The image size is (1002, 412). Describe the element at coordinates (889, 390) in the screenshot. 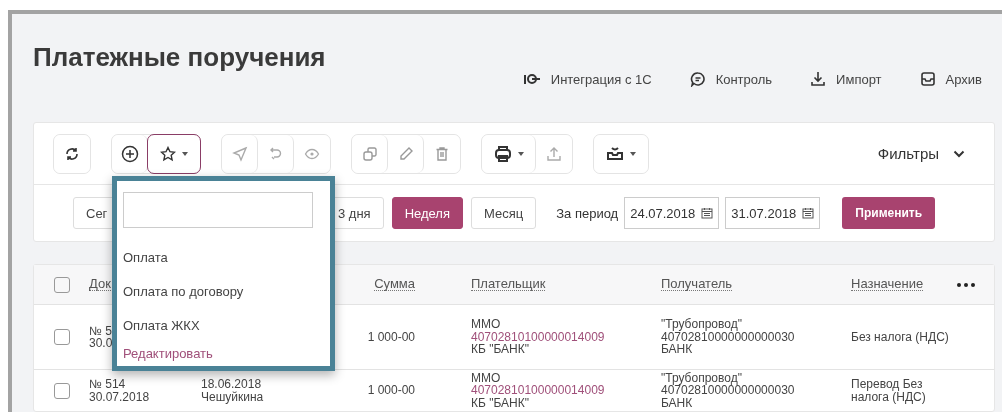

I see `purpose-cell-text: Перевод Без налога (НДС)` at that location.